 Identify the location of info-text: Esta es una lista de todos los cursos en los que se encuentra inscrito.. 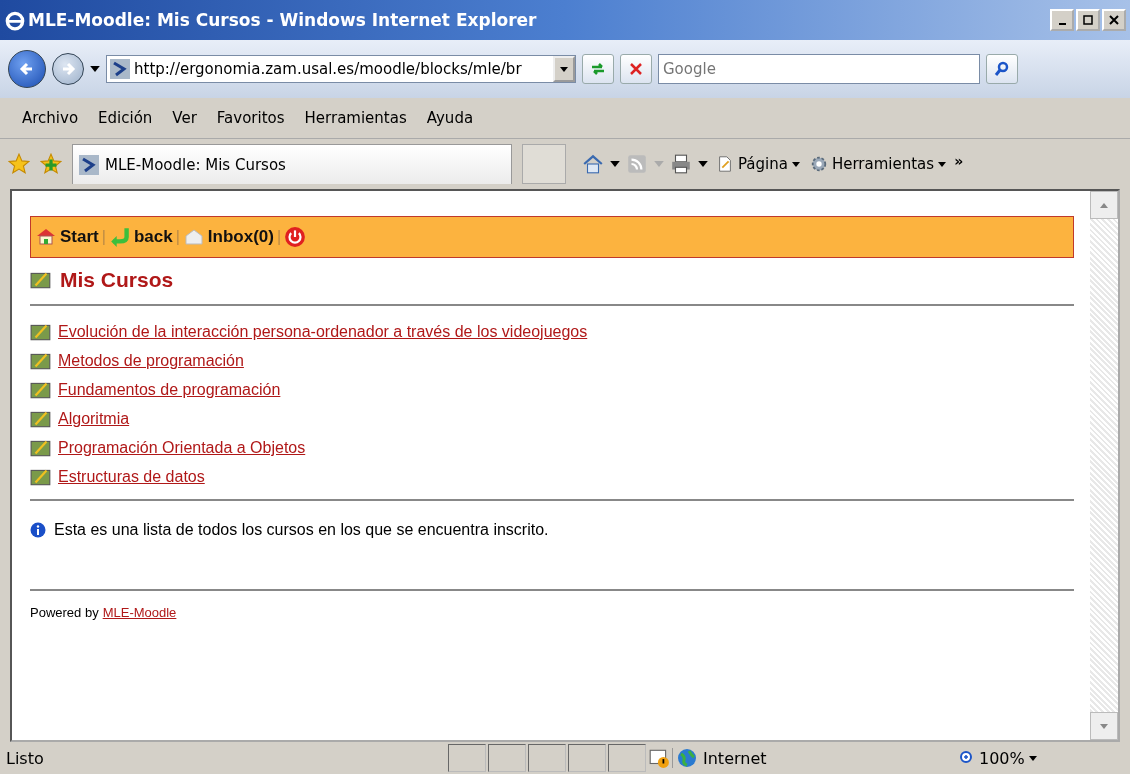
(301, 530).